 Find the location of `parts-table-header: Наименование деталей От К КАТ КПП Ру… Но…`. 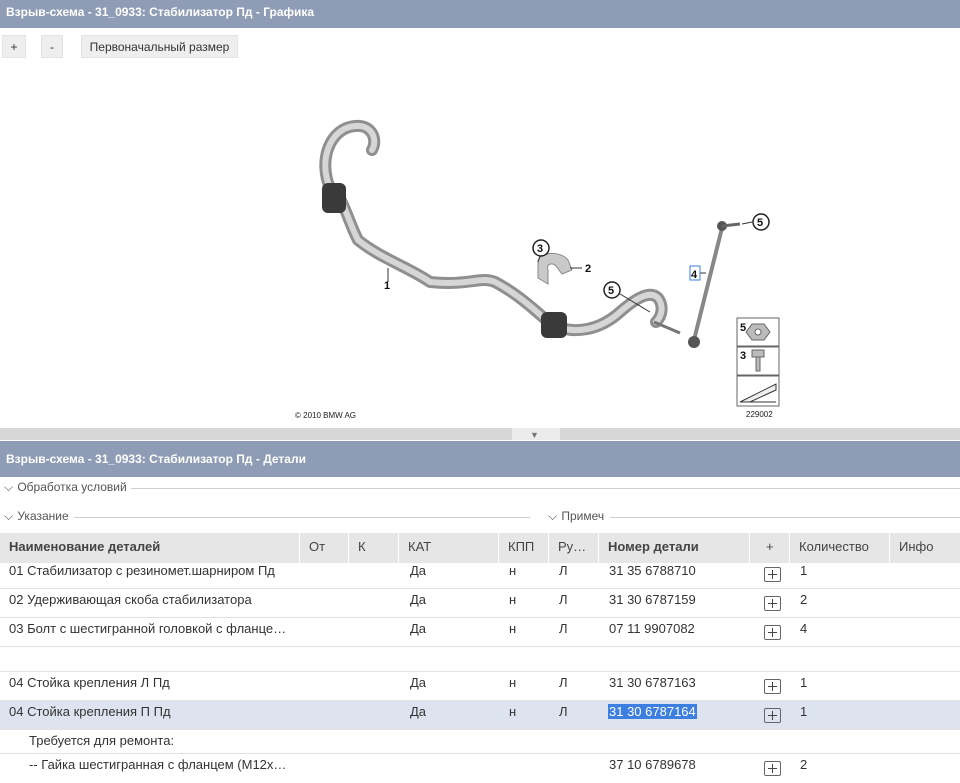

parts-table-header: Наименование деталей От К КАТ КПП Ру… Но… is located at coordinates (480, 548).